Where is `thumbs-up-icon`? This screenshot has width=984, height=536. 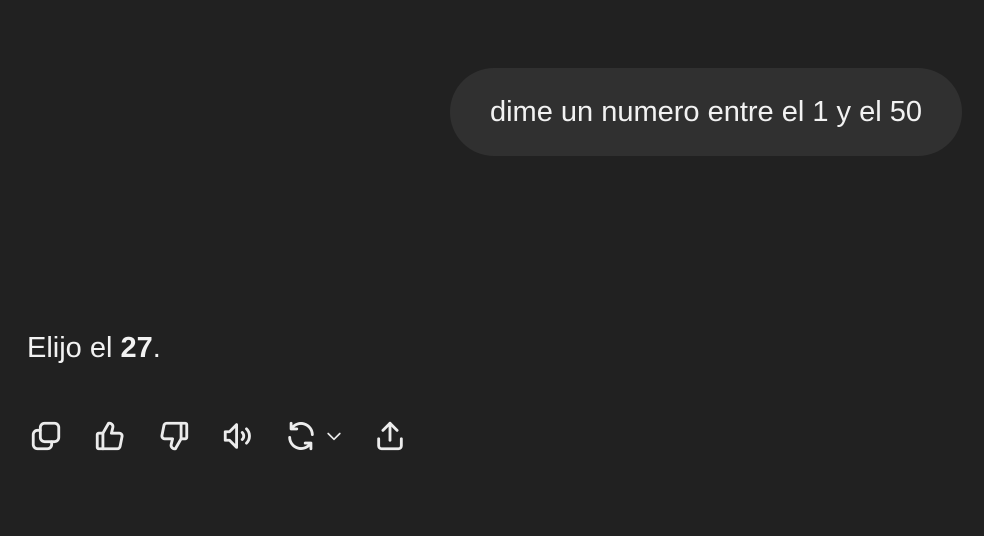 thumbs-up-icon is located at coordinates (109, 436).